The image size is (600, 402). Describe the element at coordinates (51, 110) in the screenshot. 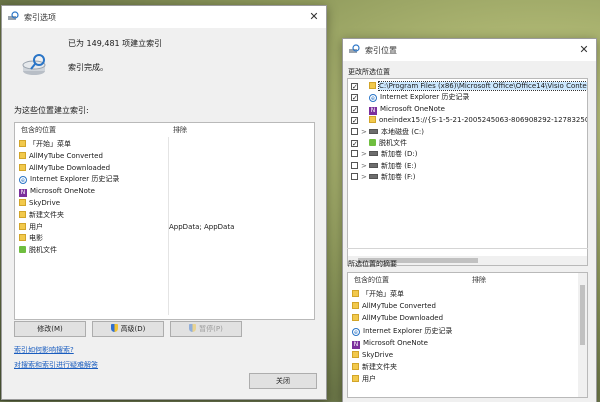

I see `section-label: 为这些位置建立索引:` at that location.